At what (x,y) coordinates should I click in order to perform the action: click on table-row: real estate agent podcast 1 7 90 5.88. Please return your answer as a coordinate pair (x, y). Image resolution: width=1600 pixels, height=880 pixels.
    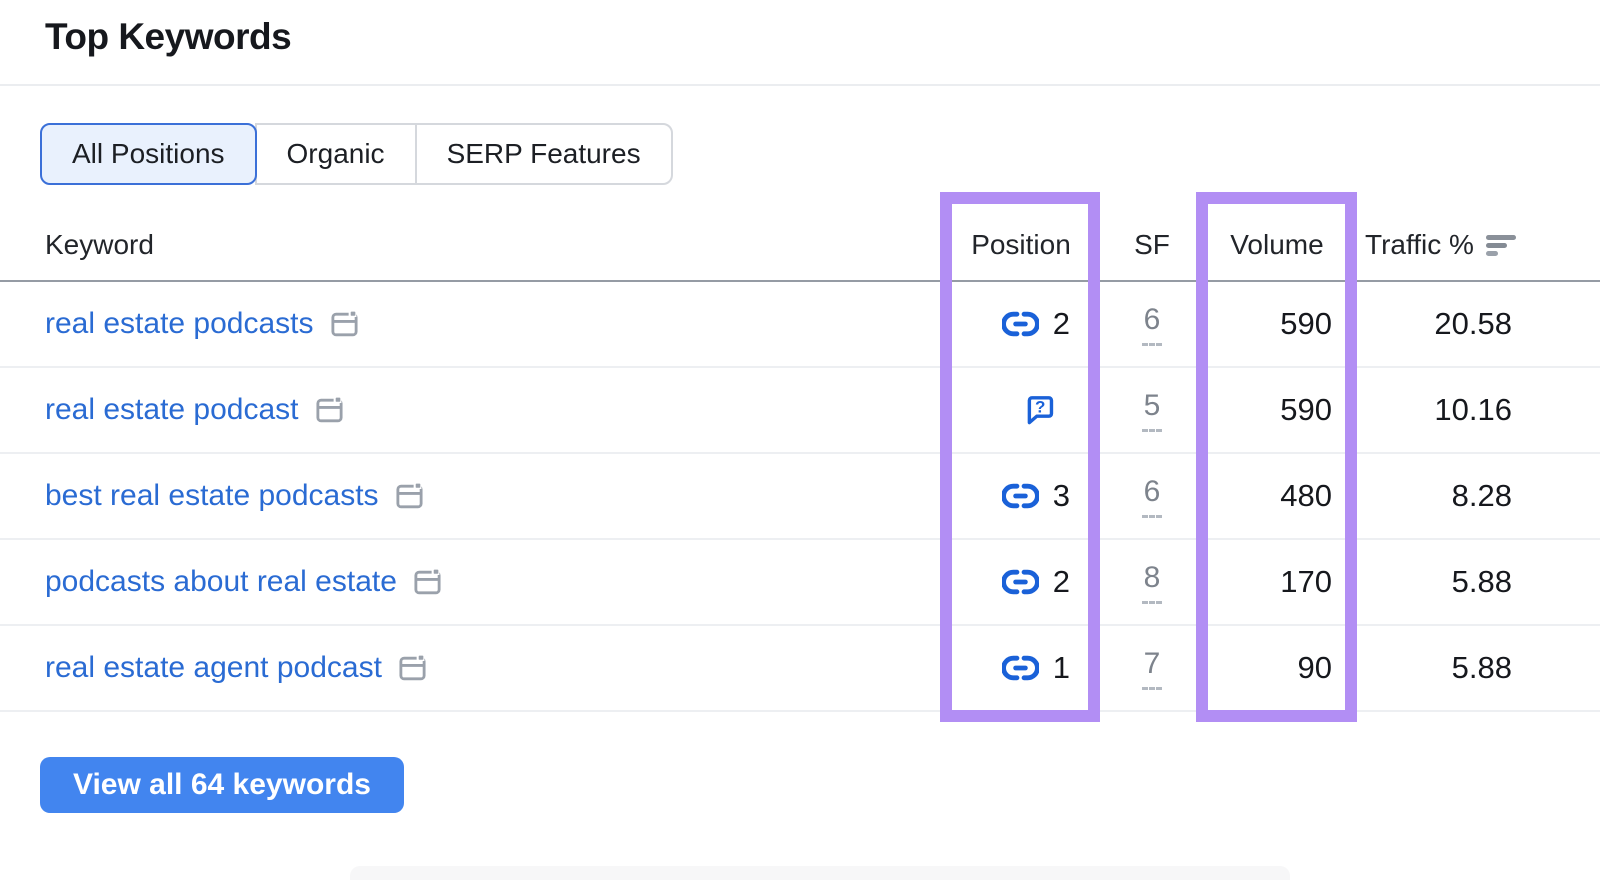
    Looking at the image, I should click on (800, 669).